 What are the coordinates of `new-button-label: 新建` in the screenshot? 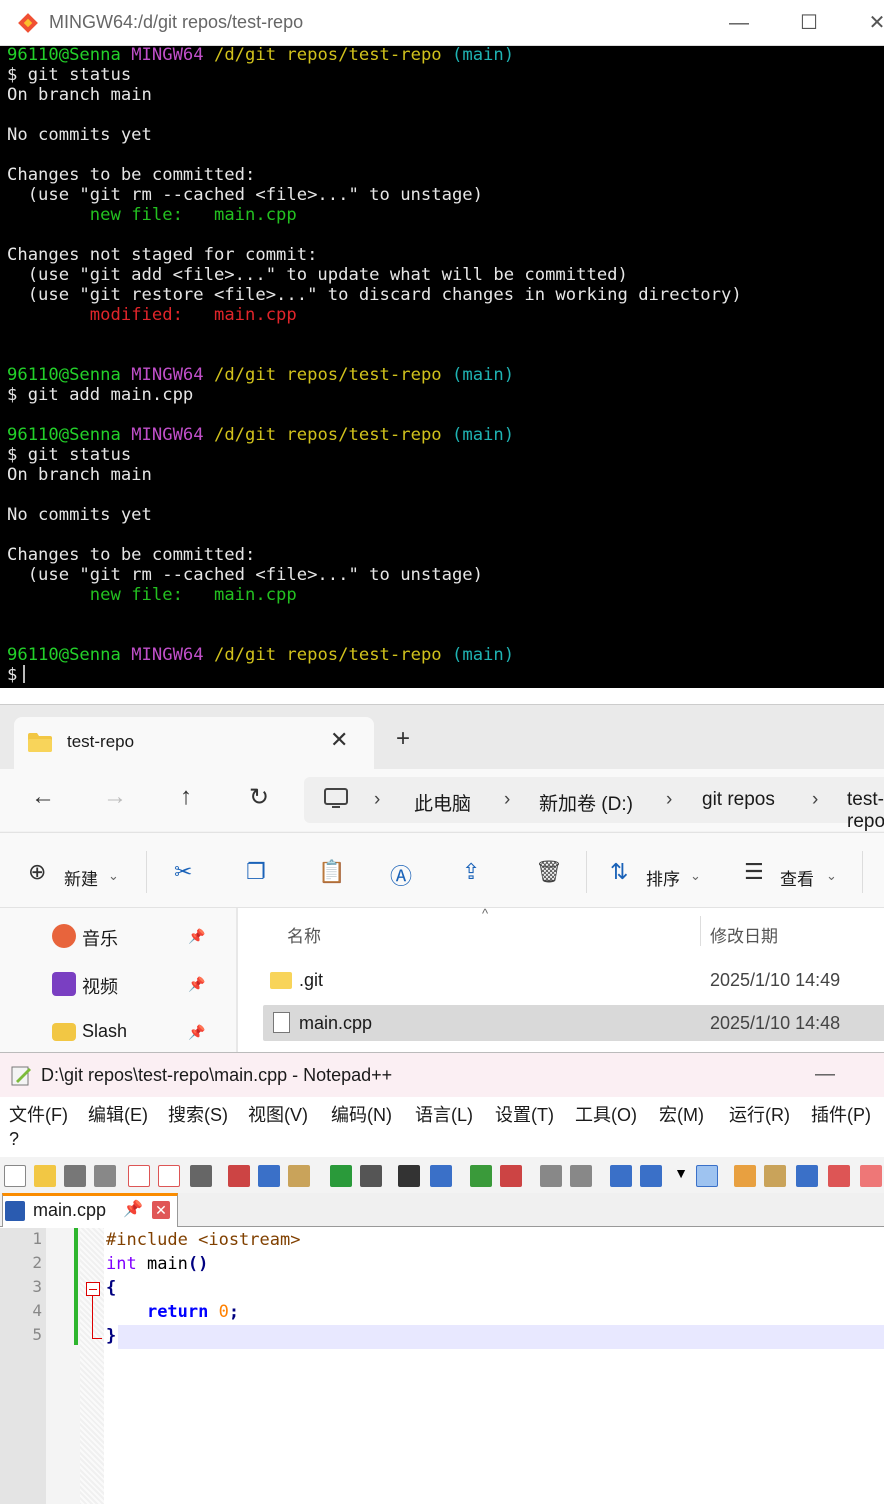 It's located at (81, 877).